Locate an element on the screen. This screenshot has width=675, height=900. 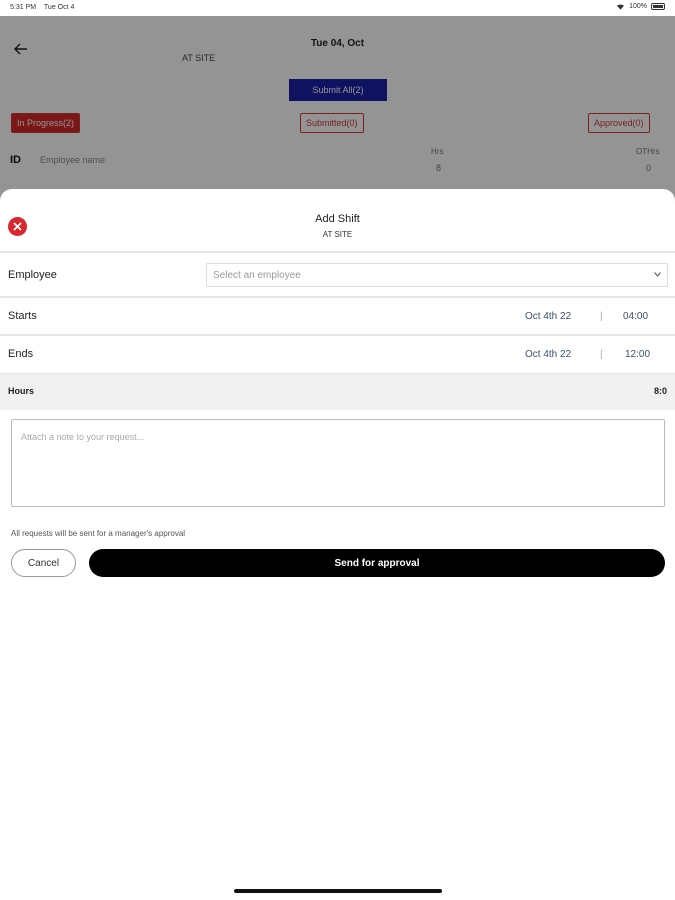
battery-icon is located at coordinates (658, 6).